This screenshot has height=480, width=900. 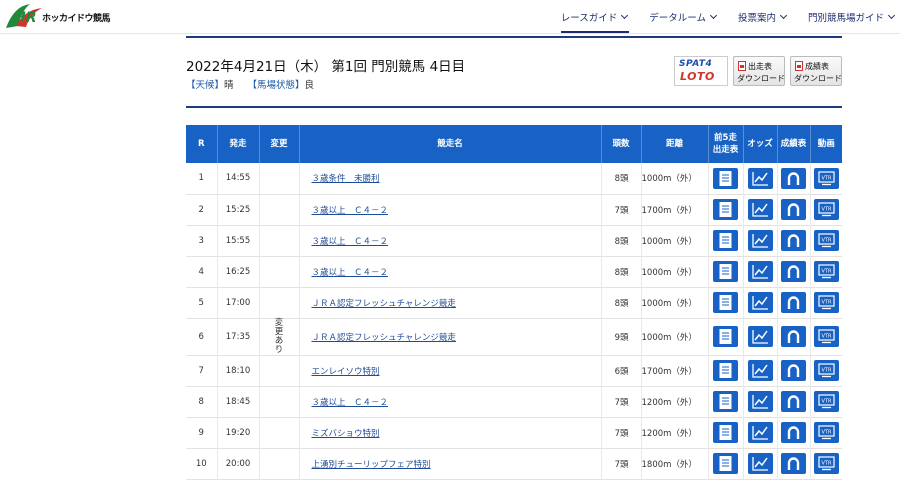 I want to click on chevron-down-icon, so click(x=783, y=15).